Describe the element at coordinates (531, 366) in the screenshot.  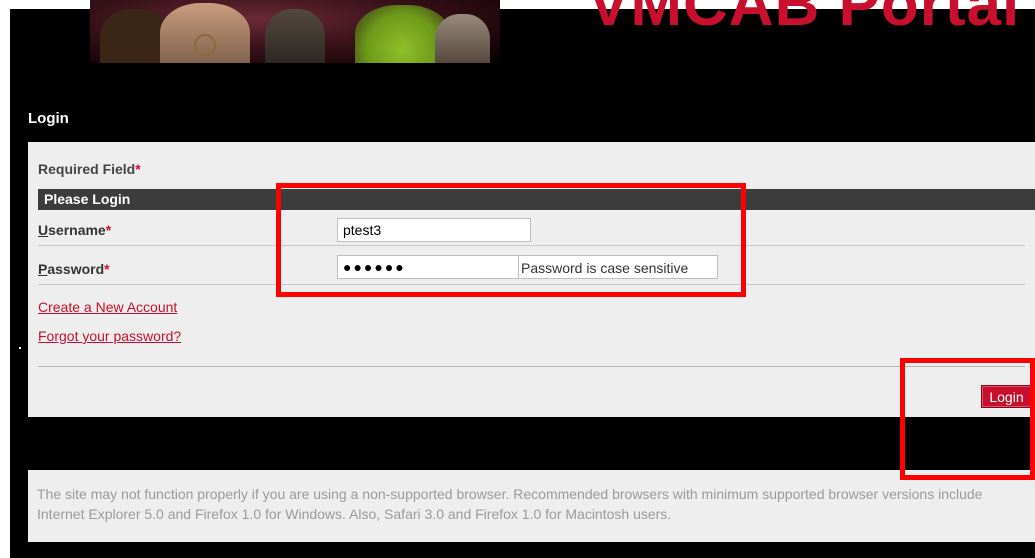
I see `form-divider` at that location.